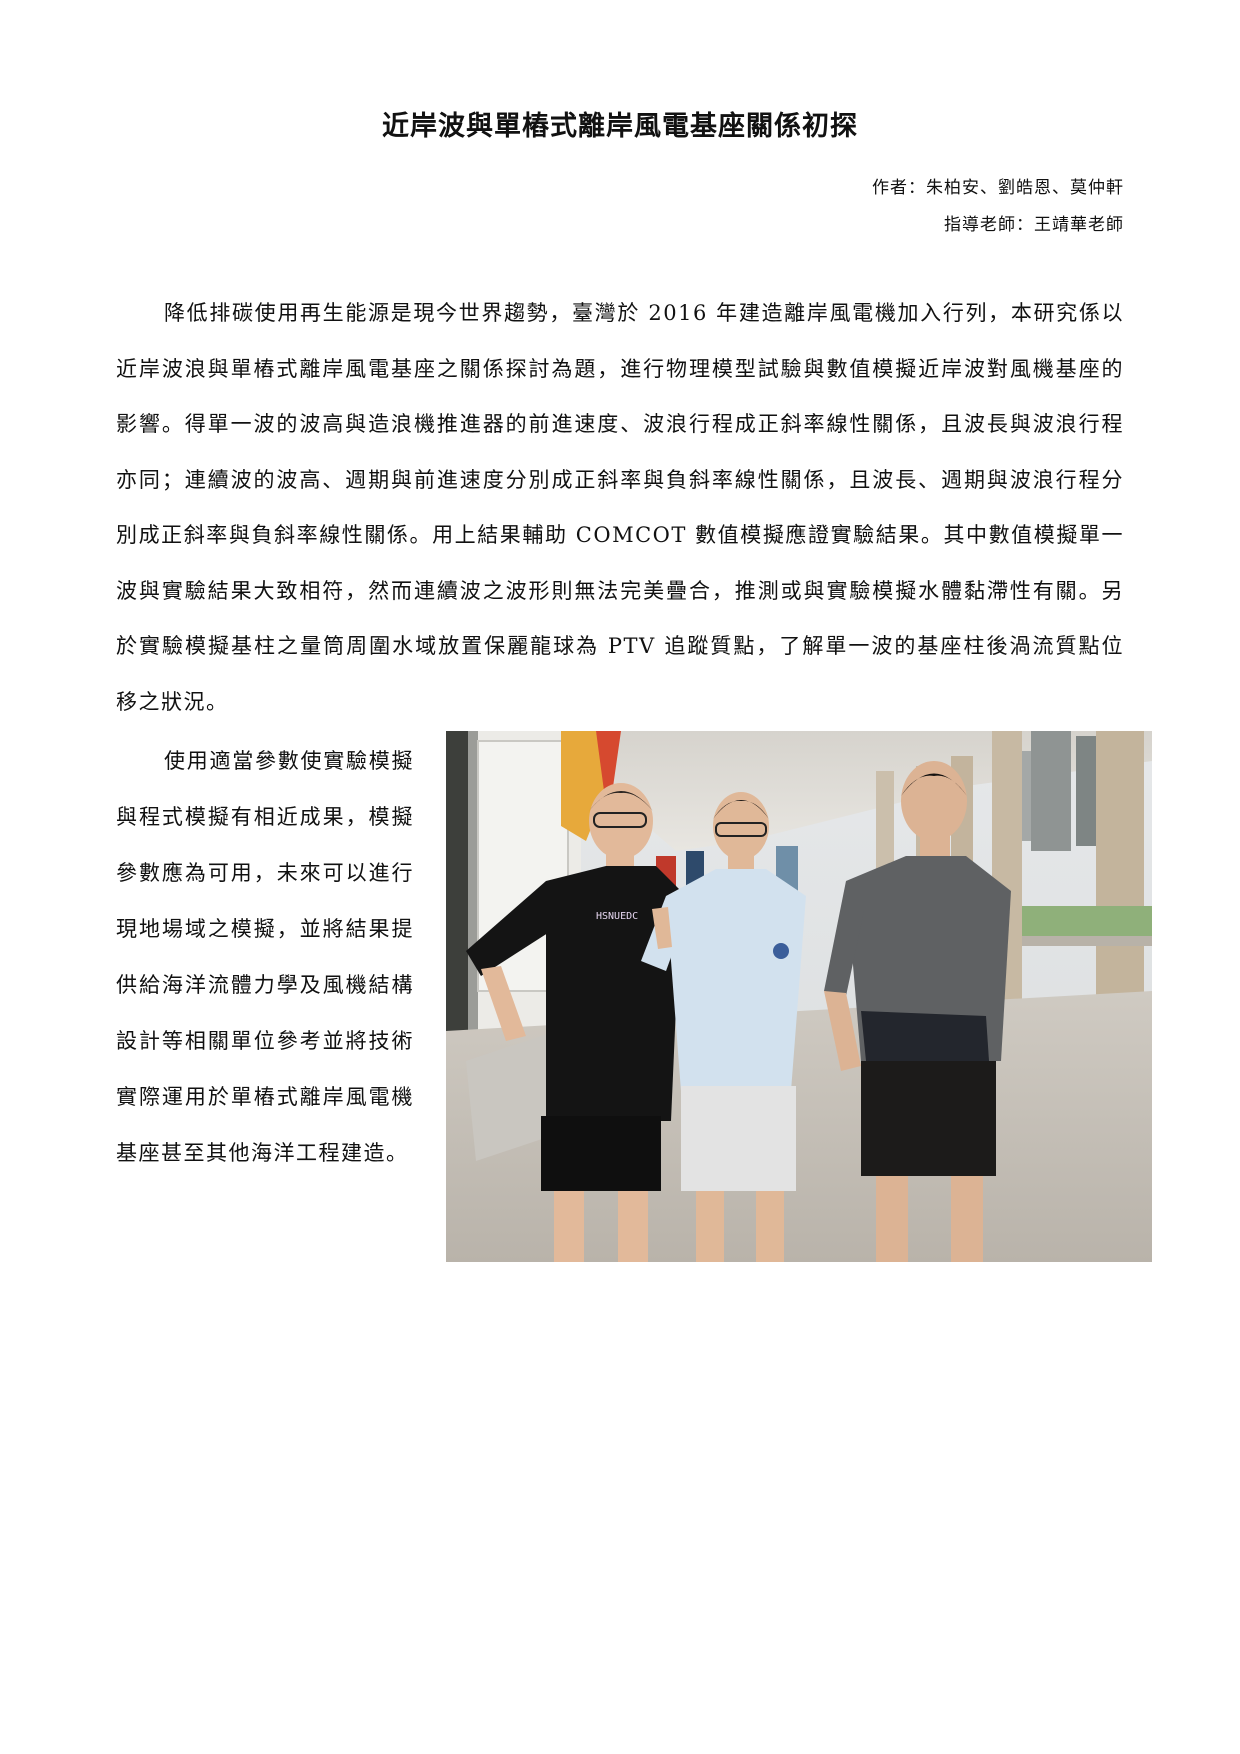  What do you see at coordinates (1034, 225) in the screenshot?
I see `advisor-line: 指導老師：王靖華老師` at bounding box center [1034, 225].